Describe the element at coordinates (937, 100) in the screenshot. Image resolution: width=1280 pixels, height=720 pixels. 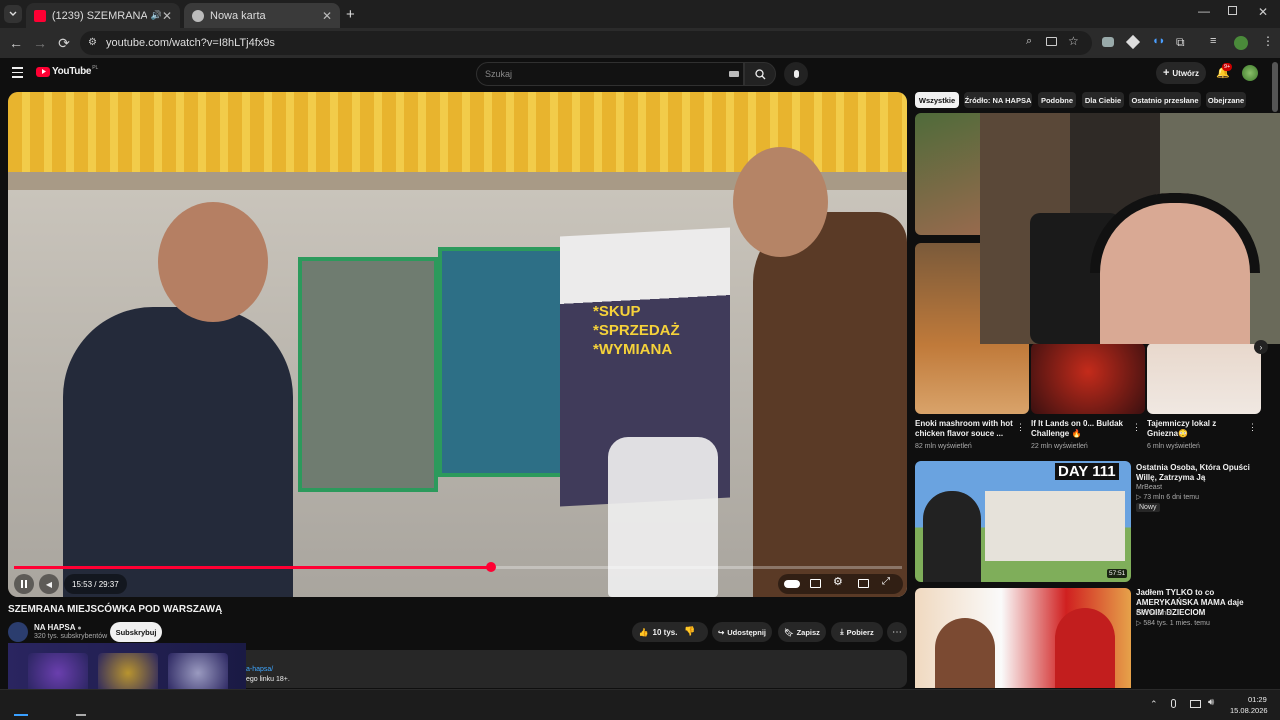
I see `chip-all: Wszystkie` at that location.